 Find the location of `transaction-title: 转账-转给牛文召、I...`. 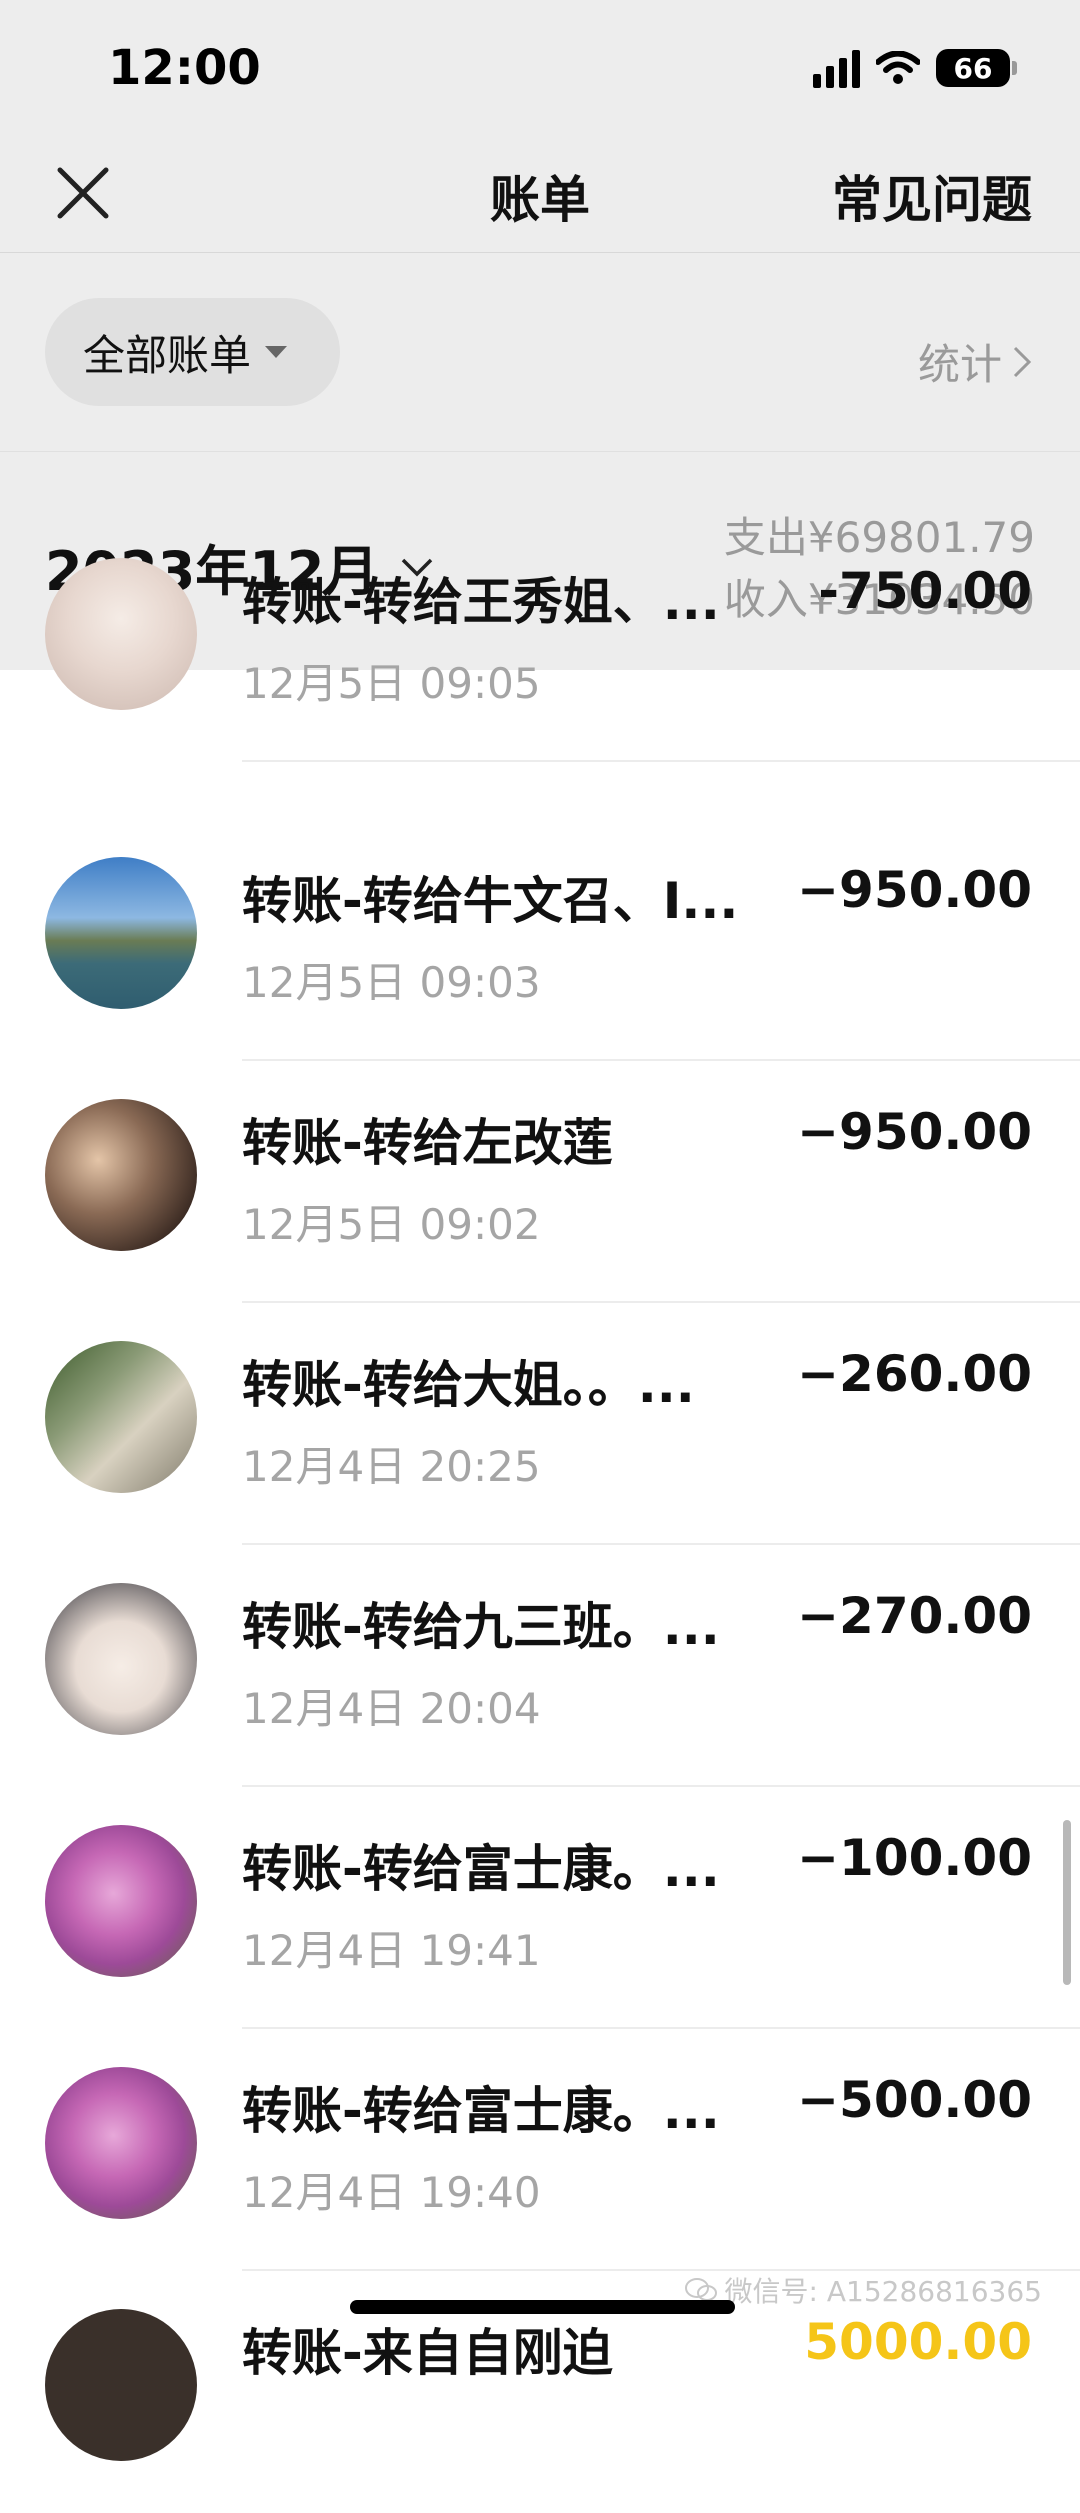

transaction-title: 转账-转给牛文召、I... is located at coordinates (490, 901).